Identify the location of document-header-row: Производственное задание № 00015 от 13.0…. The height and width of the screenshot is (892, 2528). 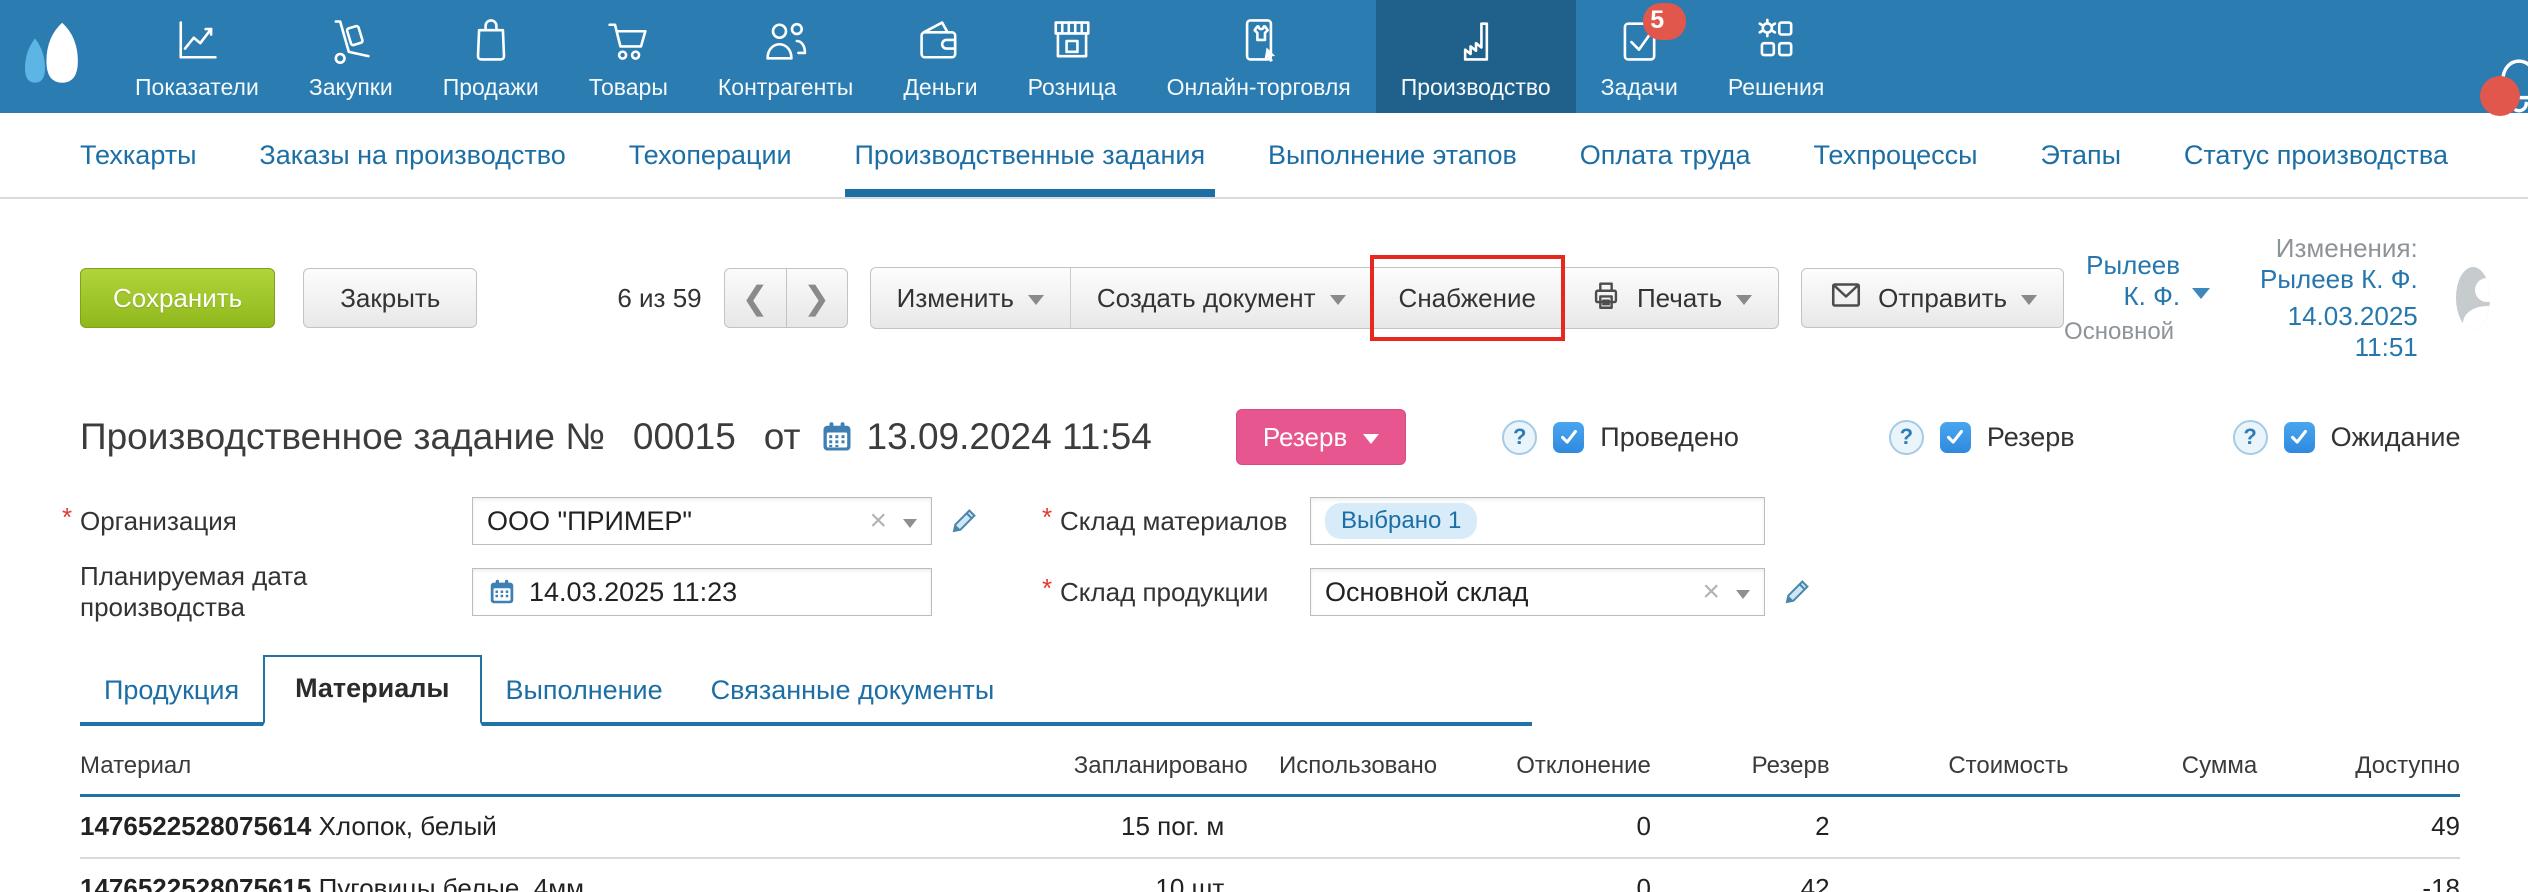
(1270, 437).